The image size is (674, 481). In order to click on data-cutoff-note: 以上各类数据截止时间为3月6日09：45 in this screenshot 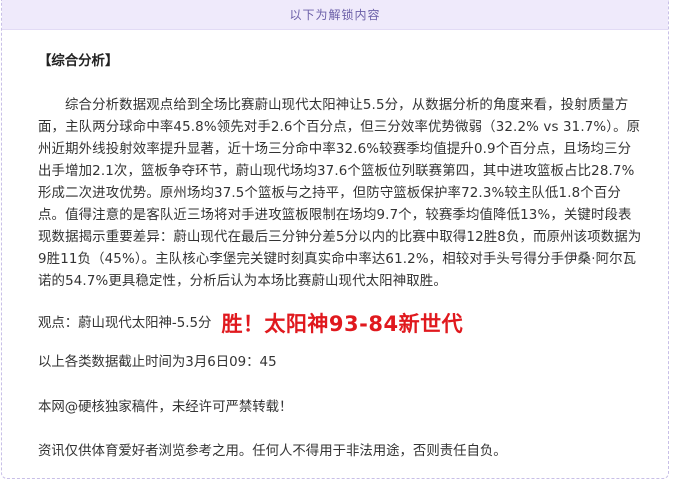, I will do `click(157, 362)`.